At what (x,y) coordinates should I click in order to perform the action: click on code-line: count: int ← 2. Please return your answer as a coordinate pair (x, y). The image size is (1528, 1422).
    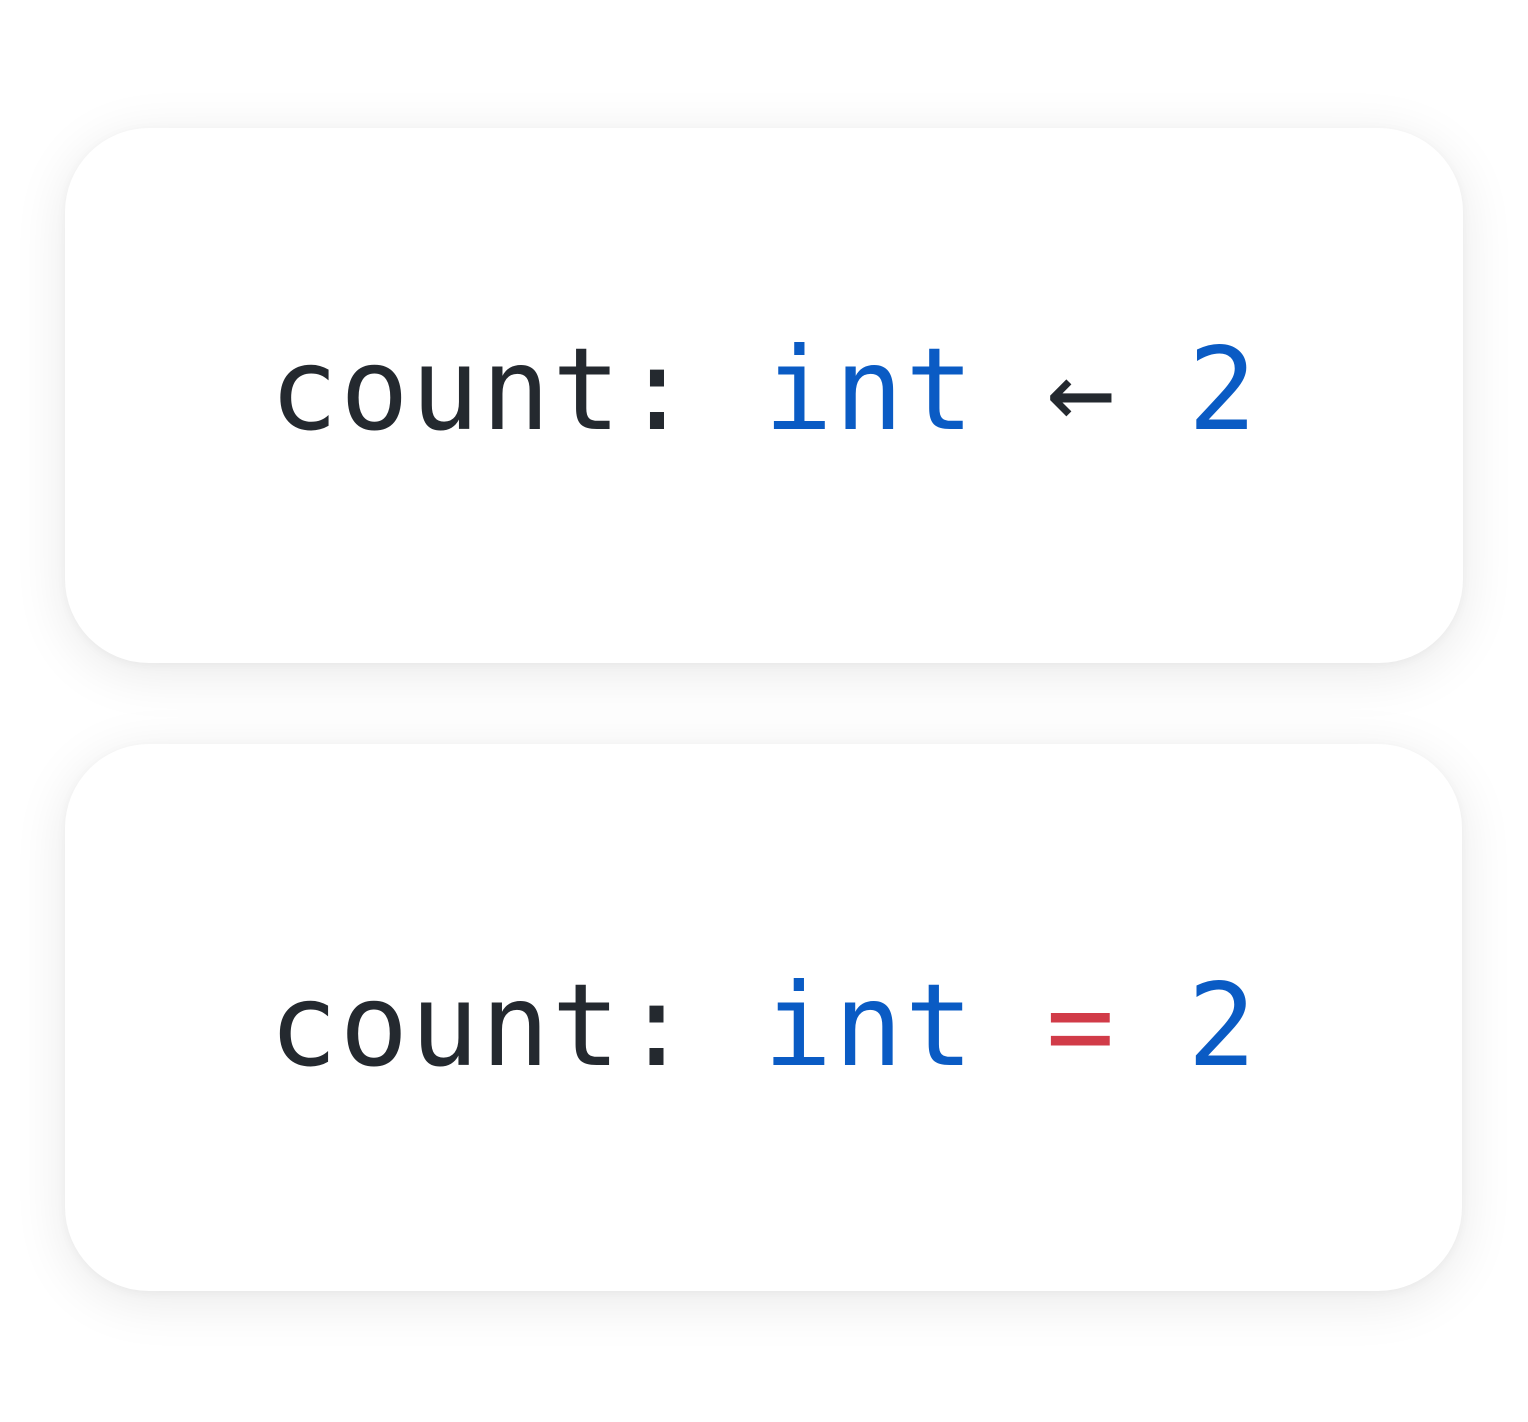
    Looking at the image, I should click on (764, 389).